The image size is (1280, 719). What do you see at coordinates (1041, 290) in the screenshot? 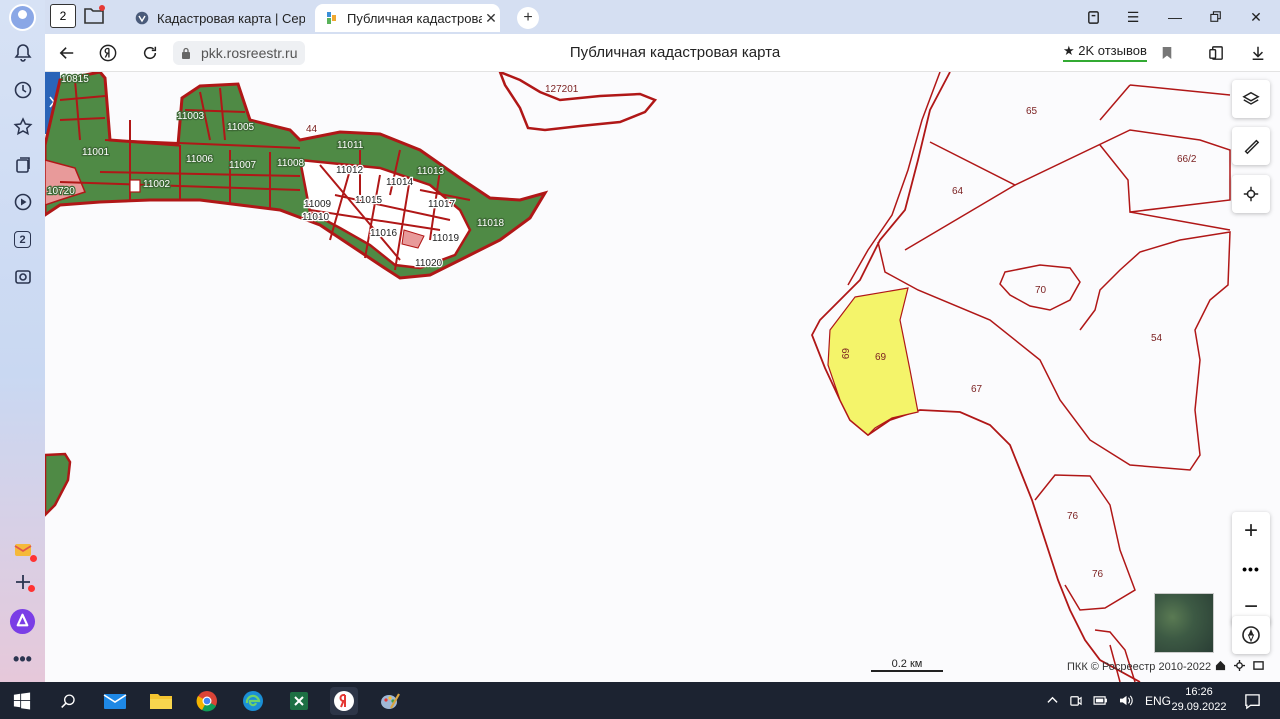
I see `parcel-label: 70` at bounding box center [1041, 290].